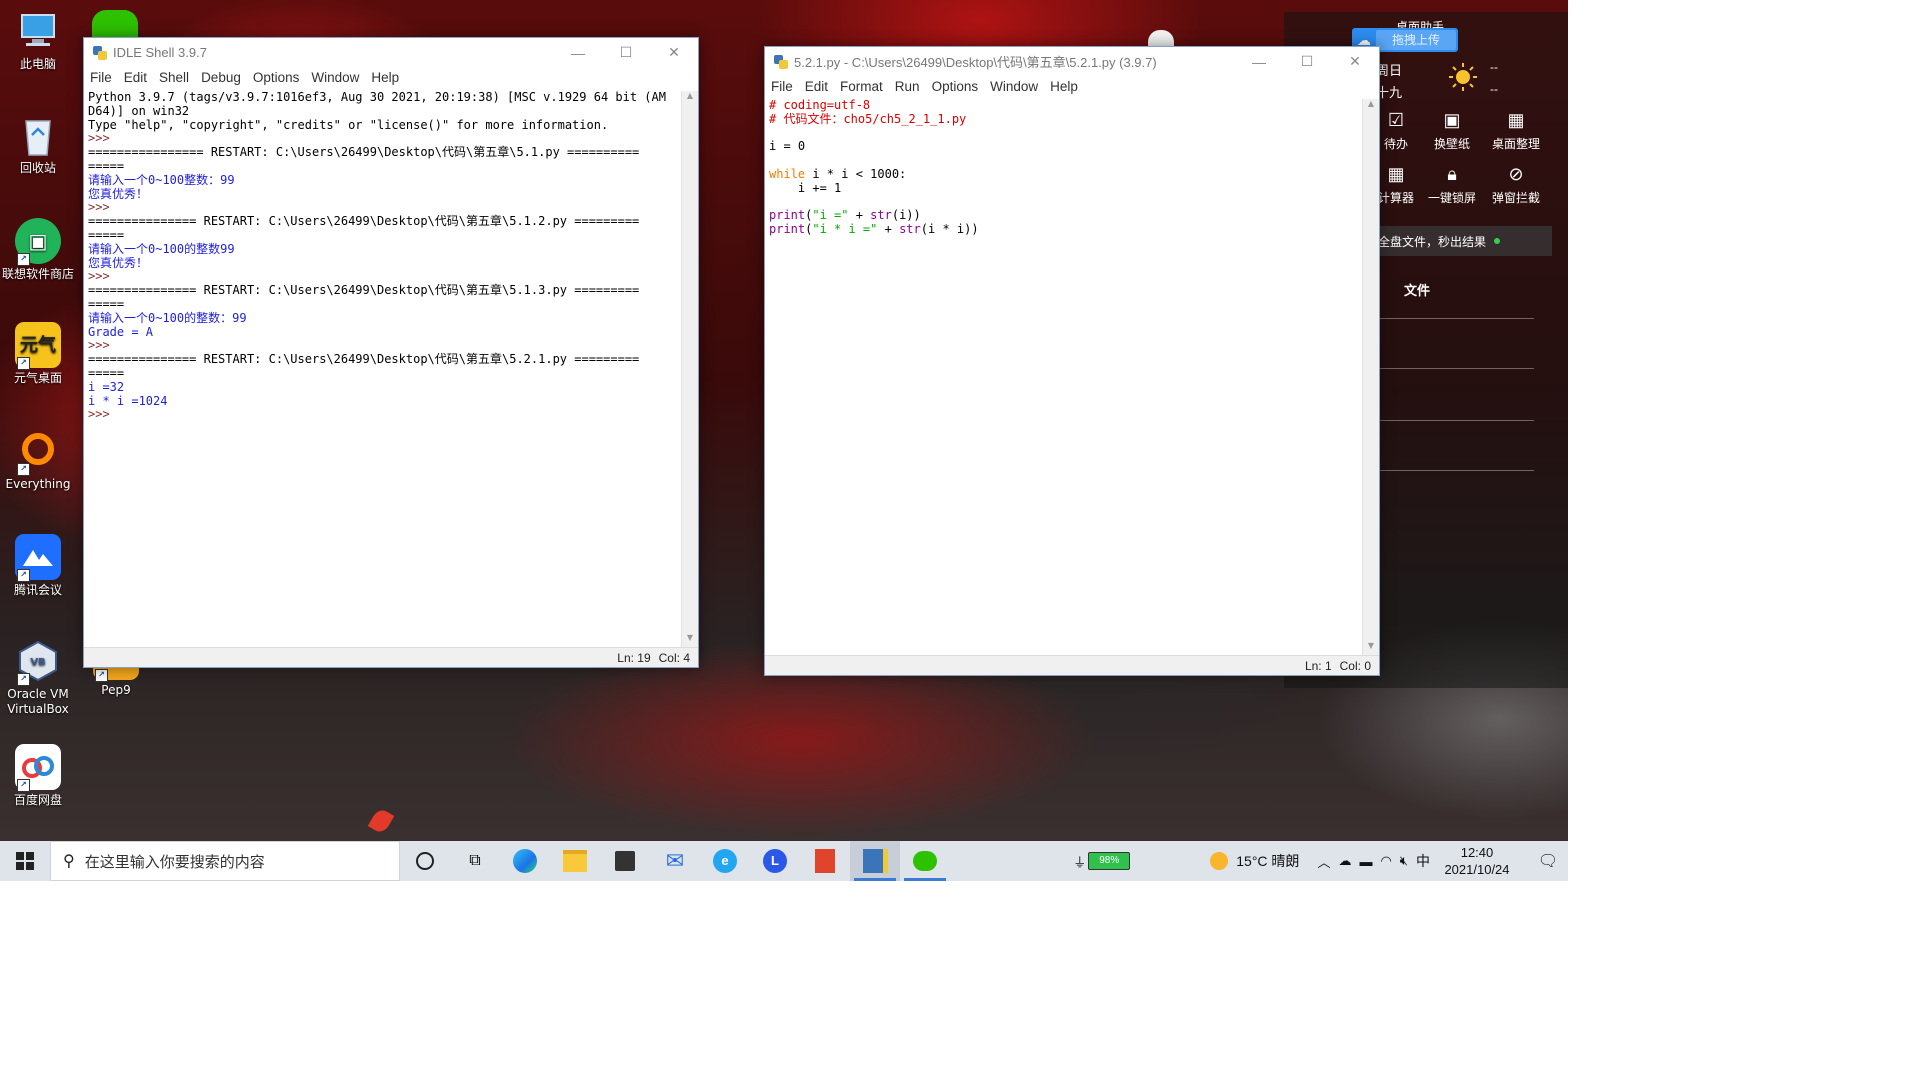 The image size is (1920, 1079). Describe the element at coordinates (1385, 861) in the screenshot. I see `wifi-icon: ◠` at that location.